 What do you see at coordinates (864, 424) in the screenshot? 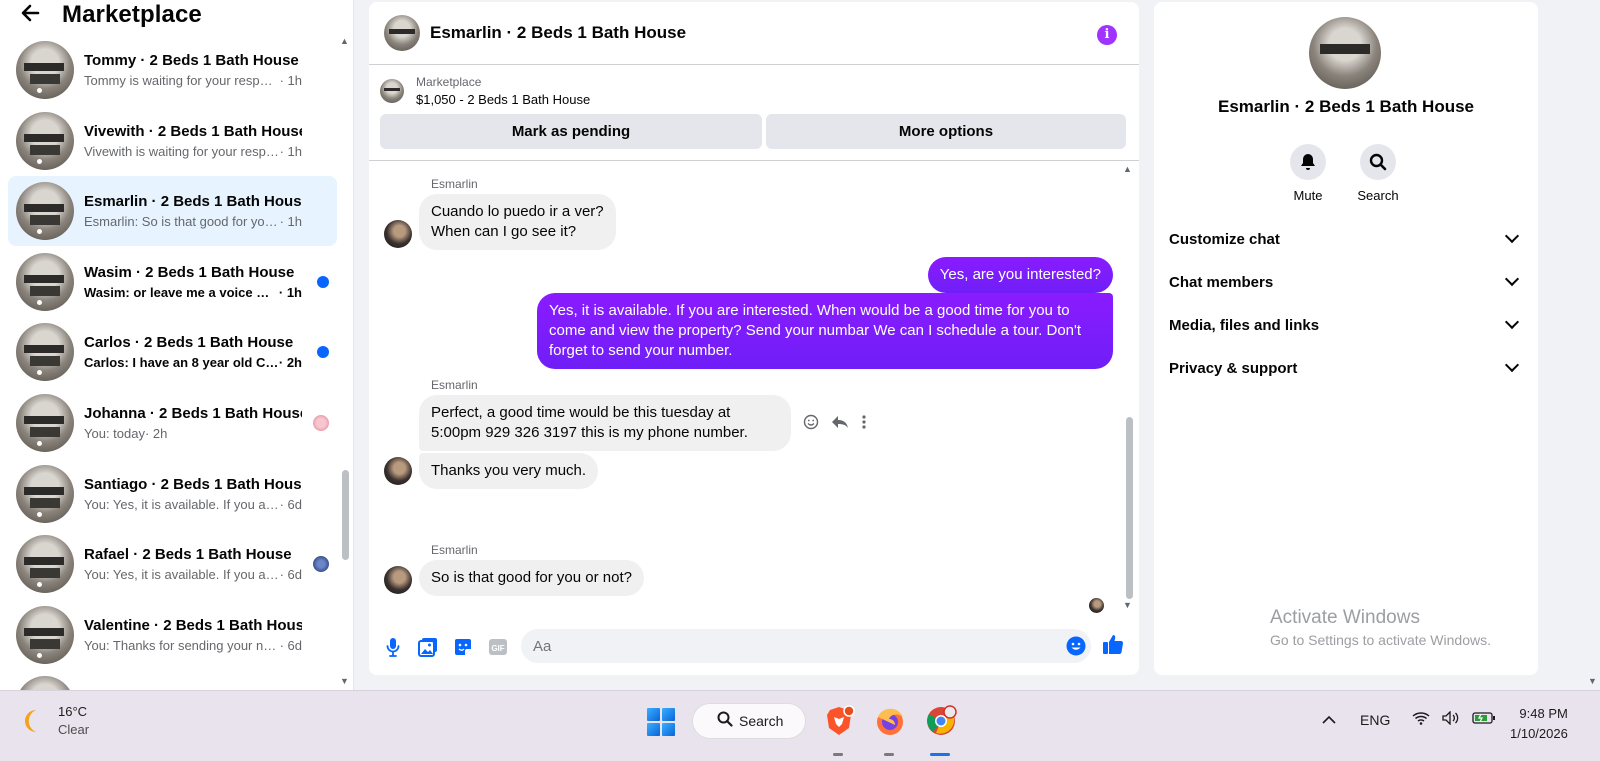
I see `more-vertical-icon` at bounding box center [864, 424].